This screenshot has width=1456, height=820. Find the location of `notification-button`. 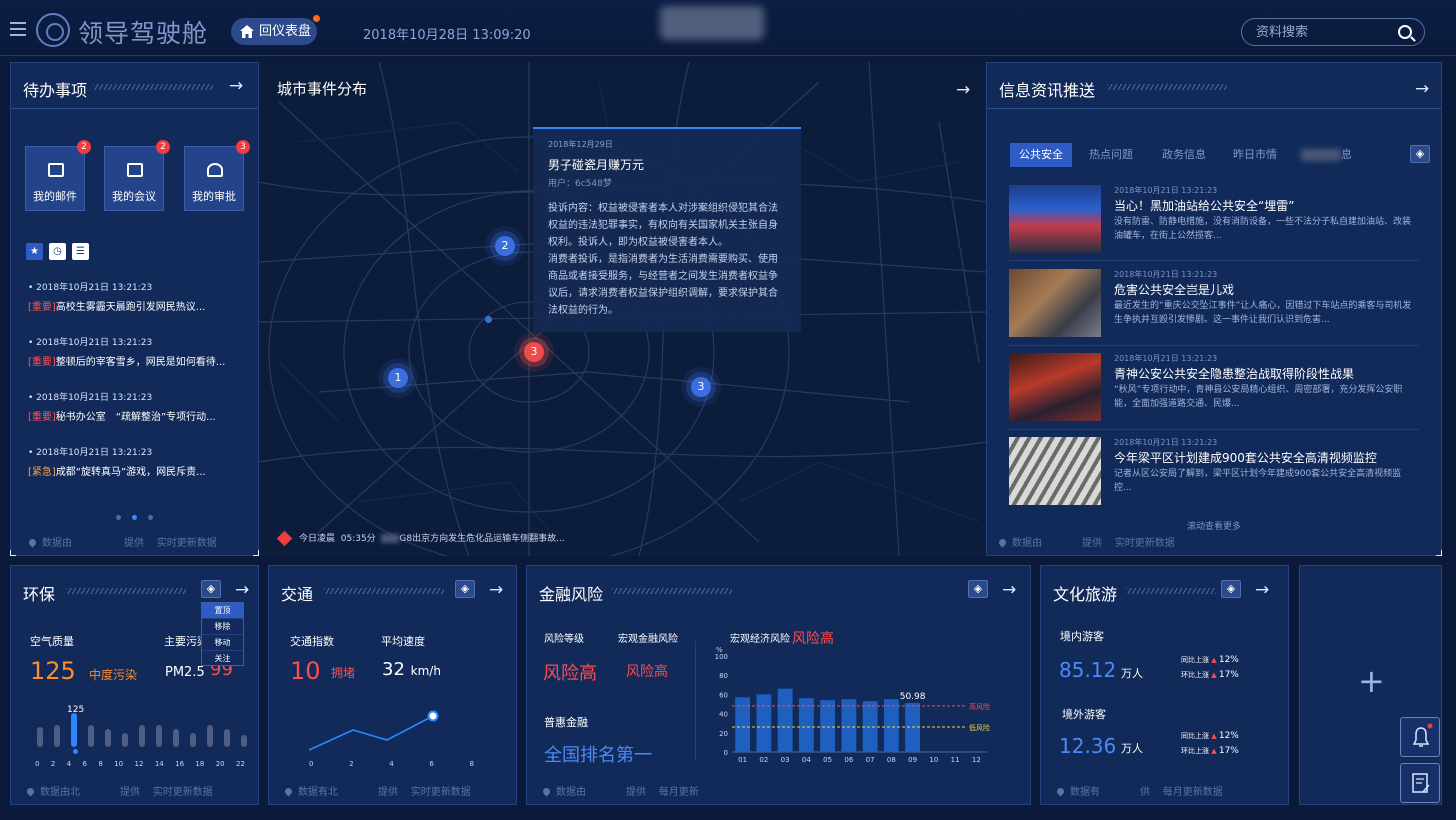

notification-button is located at coordinates (1420, 737).